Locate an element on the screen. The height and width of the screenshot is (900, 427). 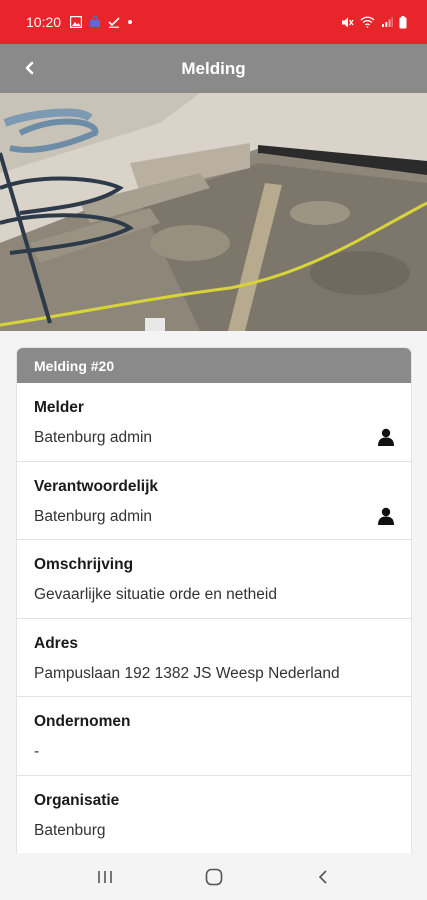
field-organisatie: Organisatie Batenburg is located at coordinates (214, 815).